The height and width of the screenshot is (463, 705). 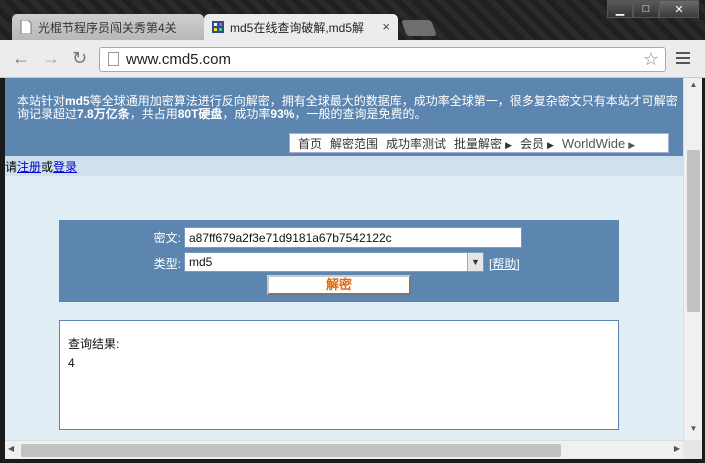 I want to click on nav-home: 首页, so click(x=310, y=143).